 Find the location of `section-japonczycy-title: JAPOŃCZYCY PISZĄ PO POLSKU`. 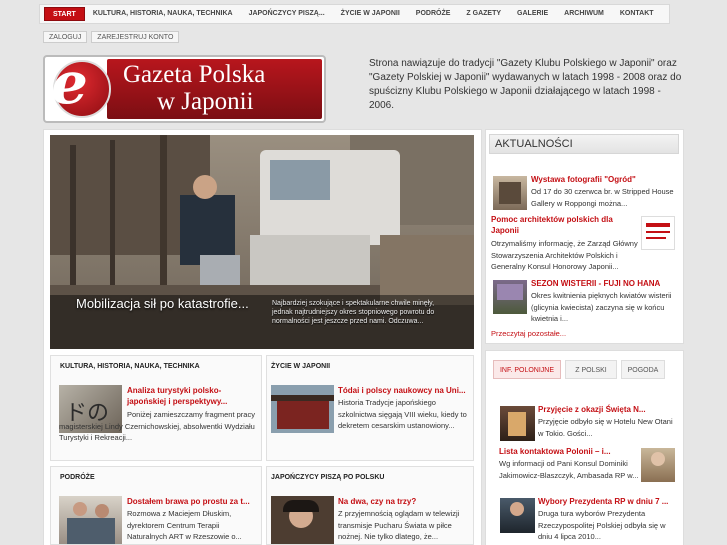

section-japonczycy-title: JAPOŃCZYCY PISZĄ PO POLSKU is located at coordinates (327, 477).